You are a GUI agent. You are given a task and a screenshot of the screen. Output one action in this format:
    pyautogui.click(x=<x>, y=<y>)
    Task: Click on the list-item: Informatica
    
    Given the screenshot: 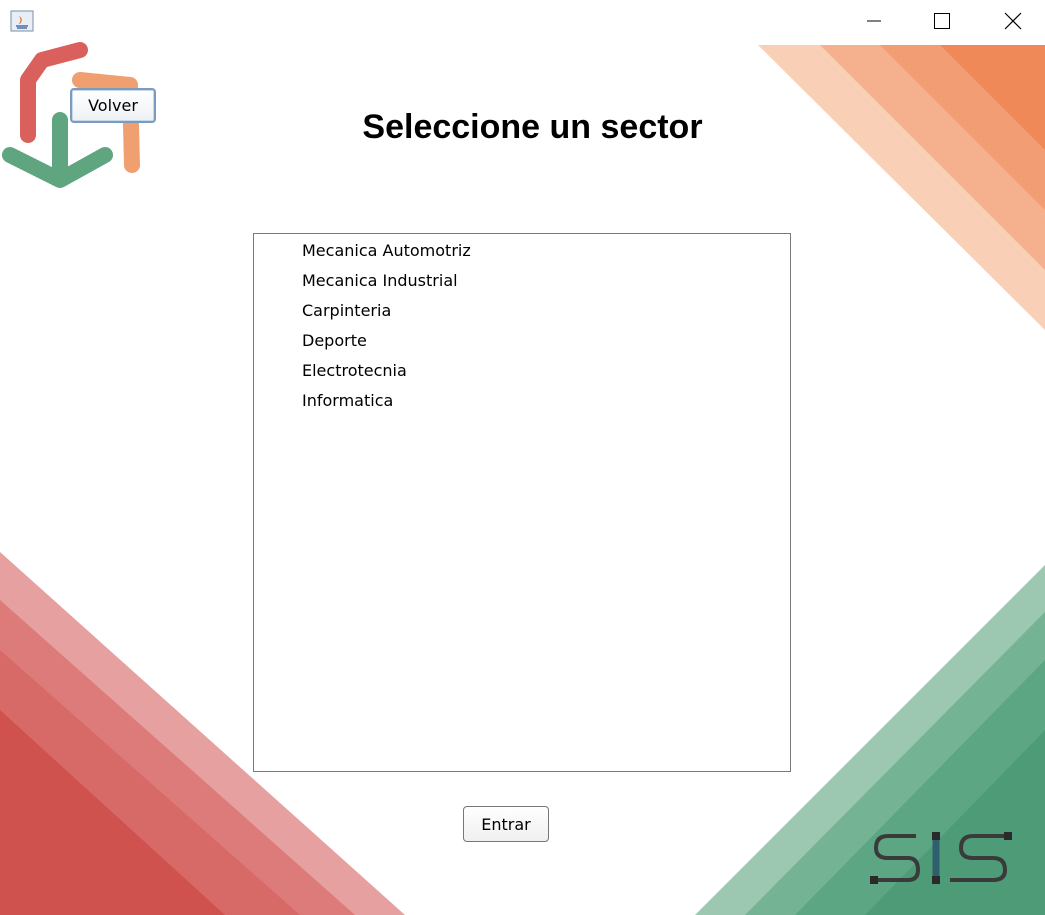 What is the action you would take?
    pyautogui.click(x=542, y=403)
    